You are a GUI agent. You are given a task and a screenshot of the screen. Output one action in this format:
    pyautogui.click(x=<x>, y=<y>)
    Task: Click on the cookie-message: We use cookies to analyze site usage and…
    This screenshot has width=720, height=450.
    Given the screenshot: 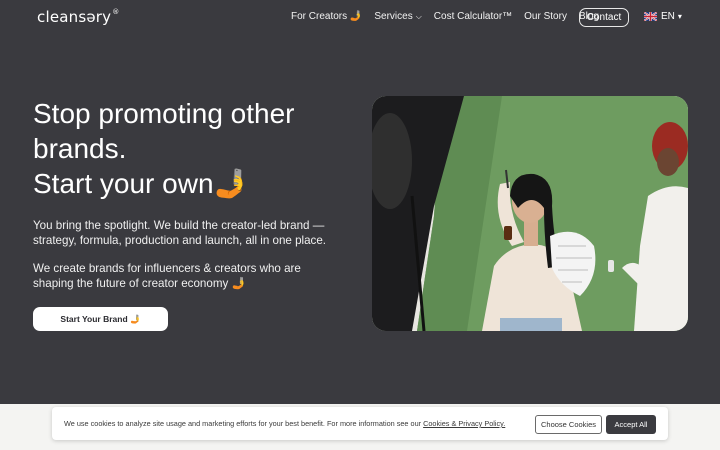 What is the action you would take?
    pyautogui.click(x=284, y=423)
    